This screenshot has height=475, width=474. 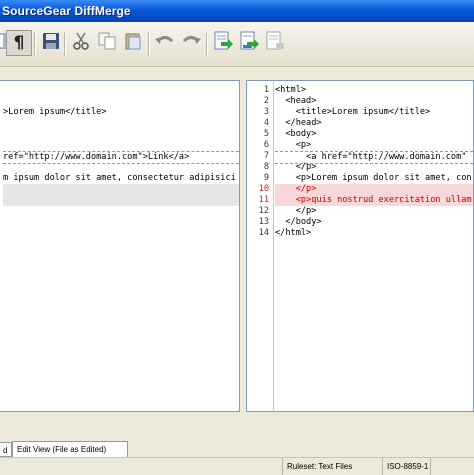 I want to click on toolbar: ¶, so click(x=237, y=44).